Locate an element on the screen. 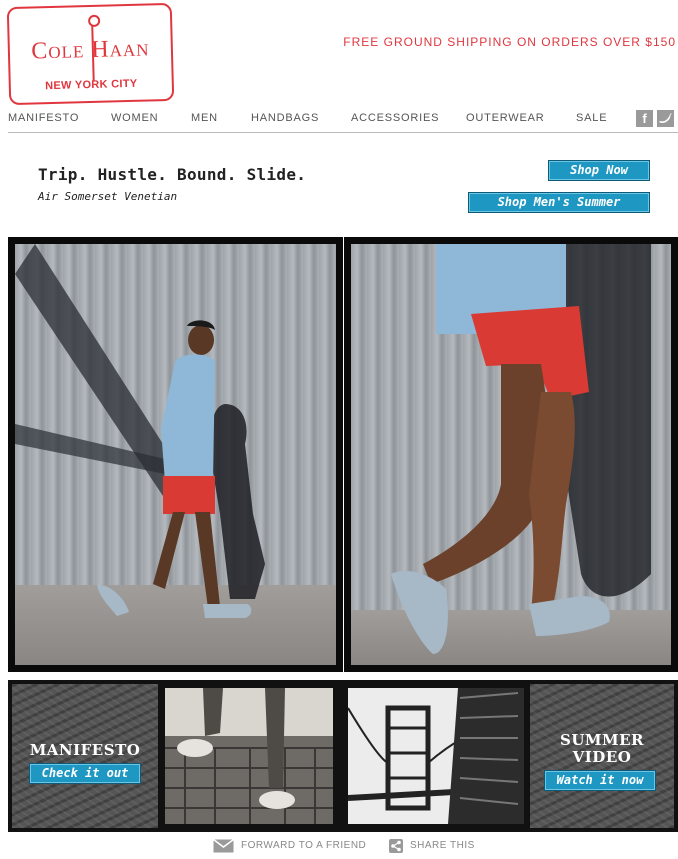 This screenshot has height=859, width=678. logo-brand: Cole Haan is located at coordinates (90, 50).